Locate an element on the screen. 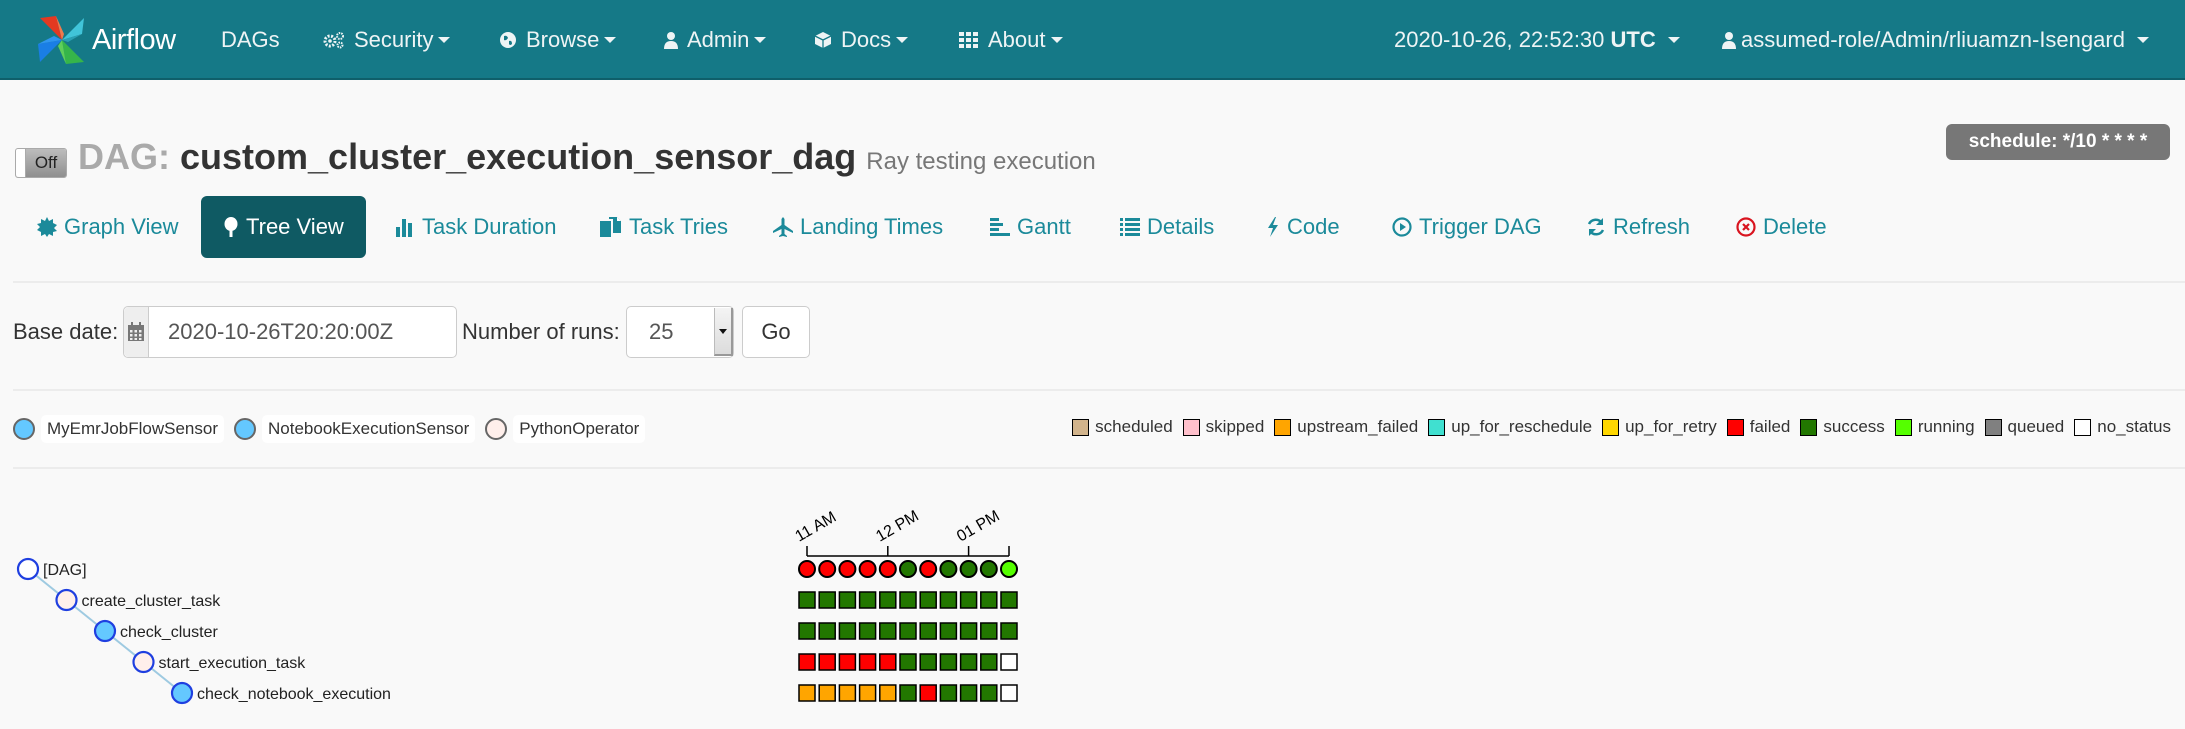 The width and height of the screenshot is (2185, 729). tab-gantt: Gantt is located at coordinates (1030, 227).